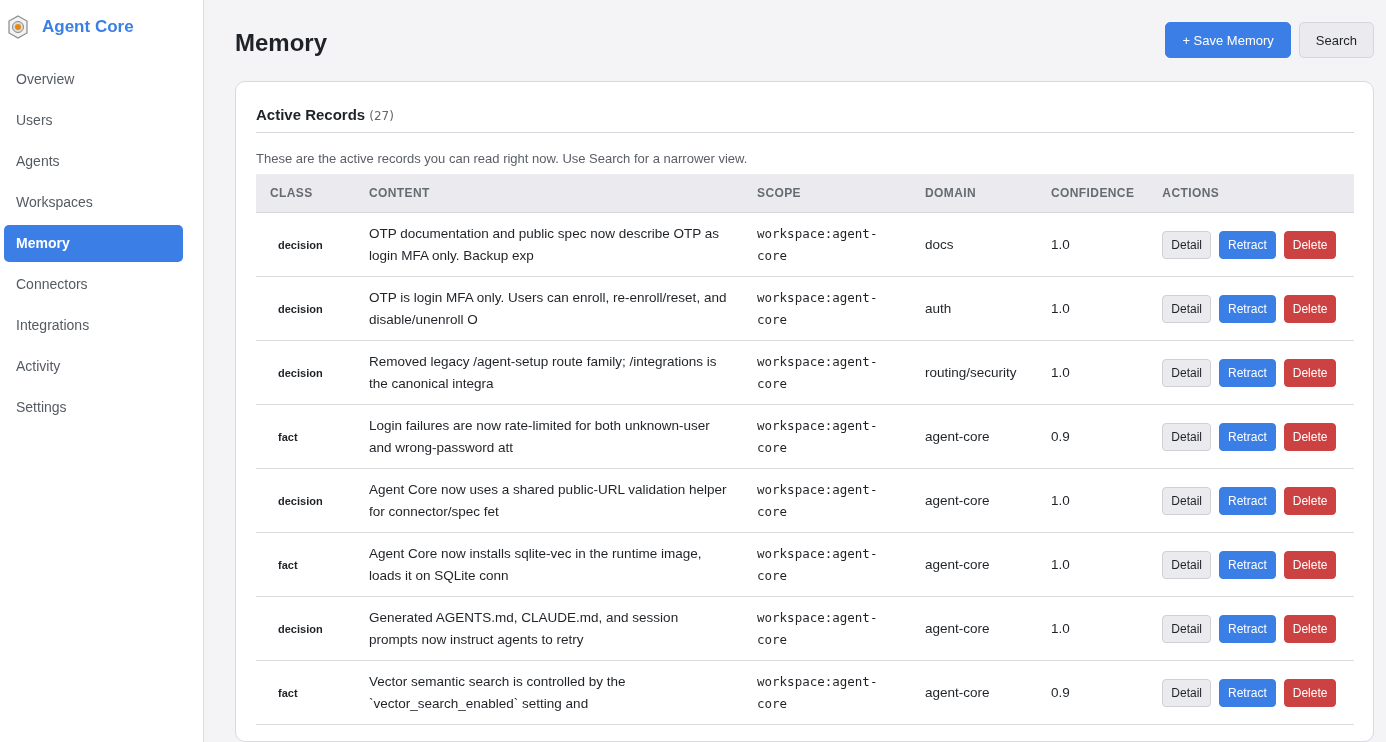 The width and height of the screenshot is (1386, 742). What do you see at coordinates (1093, 193) in the screenshot?
I see `column-header: CONFIDENCE` at bounding box center [1093, 193].